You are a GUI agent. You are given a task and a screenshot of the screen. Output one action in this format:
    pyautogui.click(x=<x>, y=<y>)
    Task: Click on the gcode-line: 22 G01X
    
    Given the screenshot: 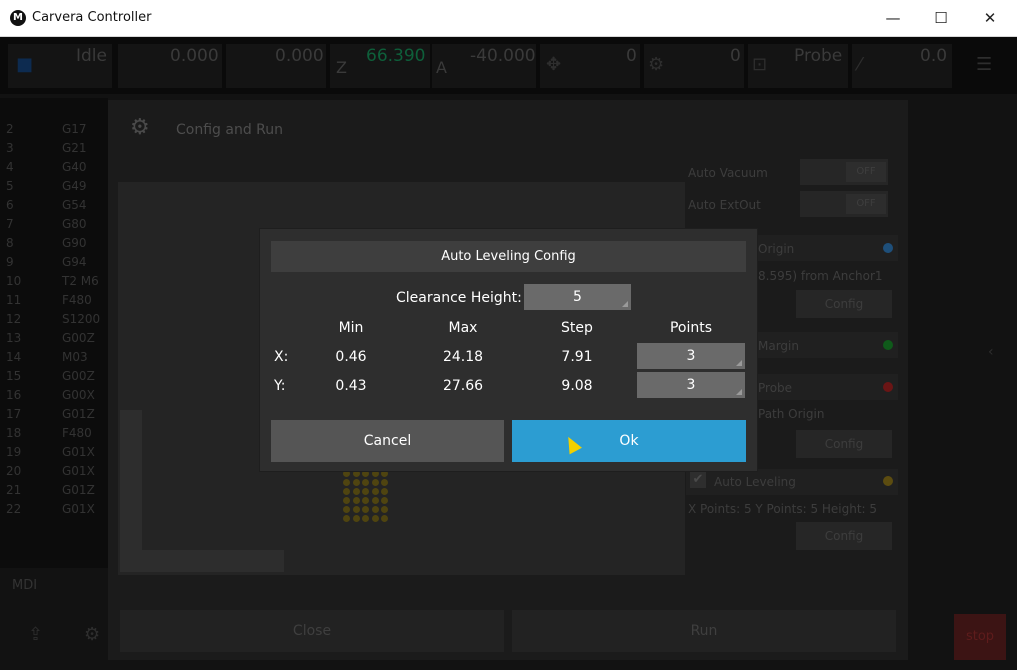 What is the action you would take?
    pyautogui.click(x=54, y=511)
    